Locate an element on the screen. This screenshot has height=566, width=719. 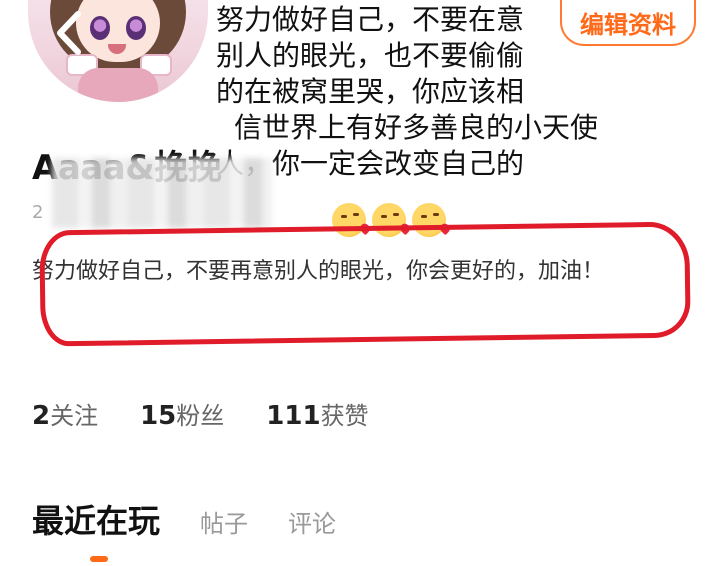
edit-profile-button: 编辑资料 is located at coordinates (628, 23).